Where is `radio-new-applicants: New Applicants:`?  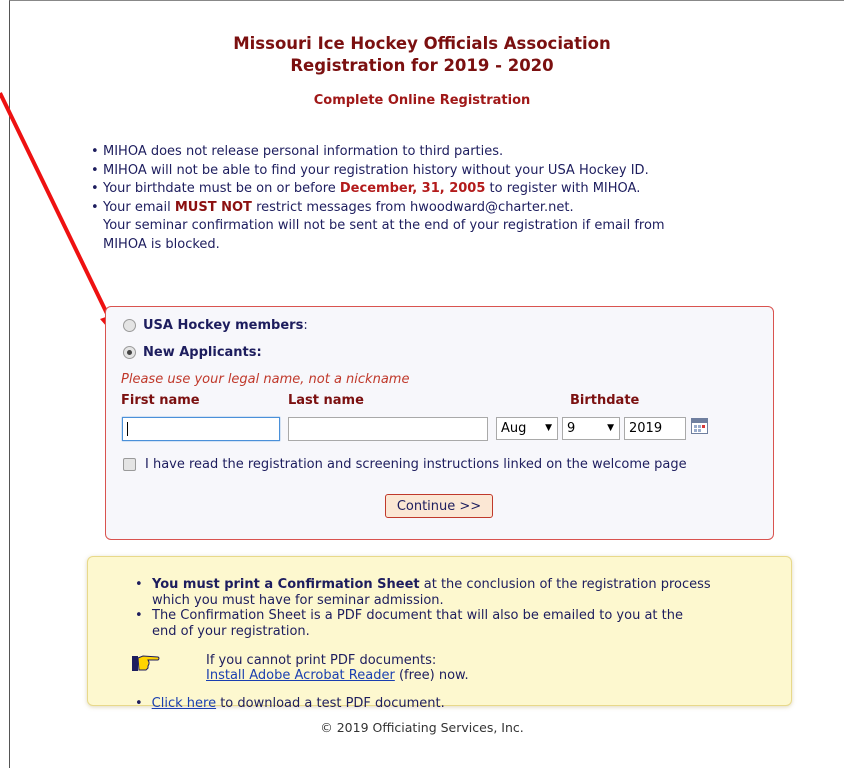
radio-new-applicants: New Applicants: is located at coordinates (192, 352).